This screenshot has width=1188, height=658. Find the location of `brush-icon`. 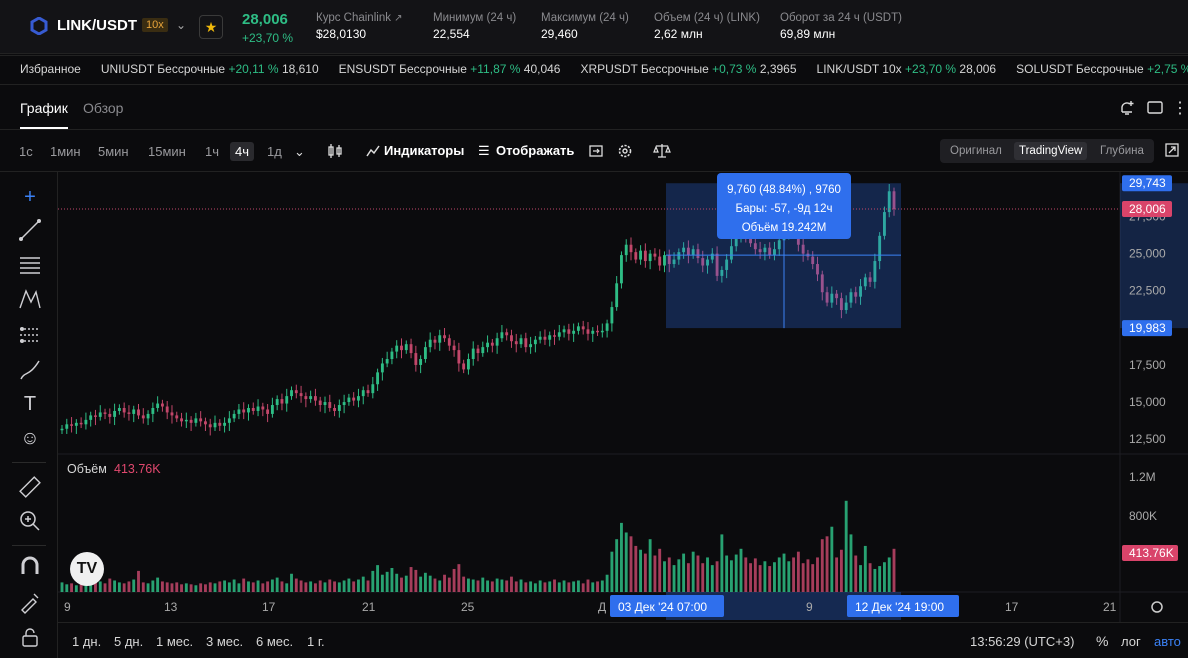

brush-icon is located at coordinates (30, 370).